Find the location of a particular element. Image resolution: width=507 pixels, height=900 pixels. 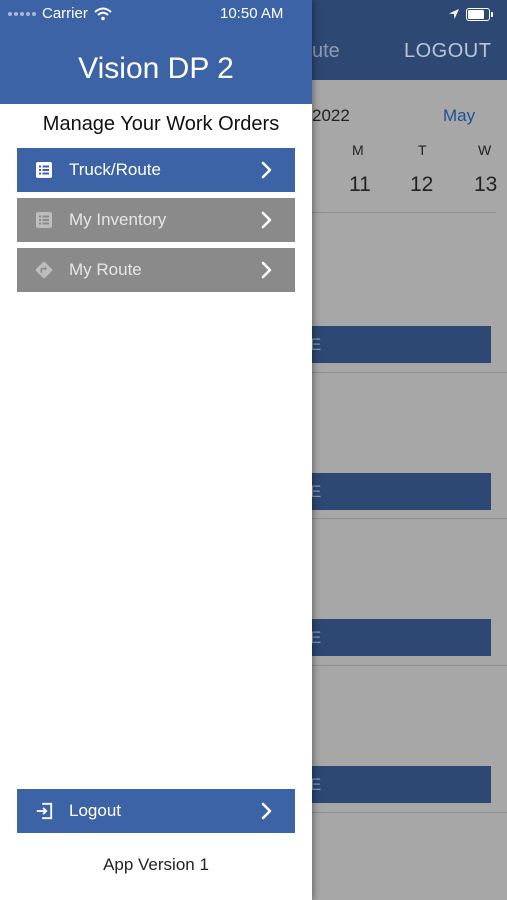

drawer-subtitle: Manage Your Work Orders is located at coordinates (161, 124).